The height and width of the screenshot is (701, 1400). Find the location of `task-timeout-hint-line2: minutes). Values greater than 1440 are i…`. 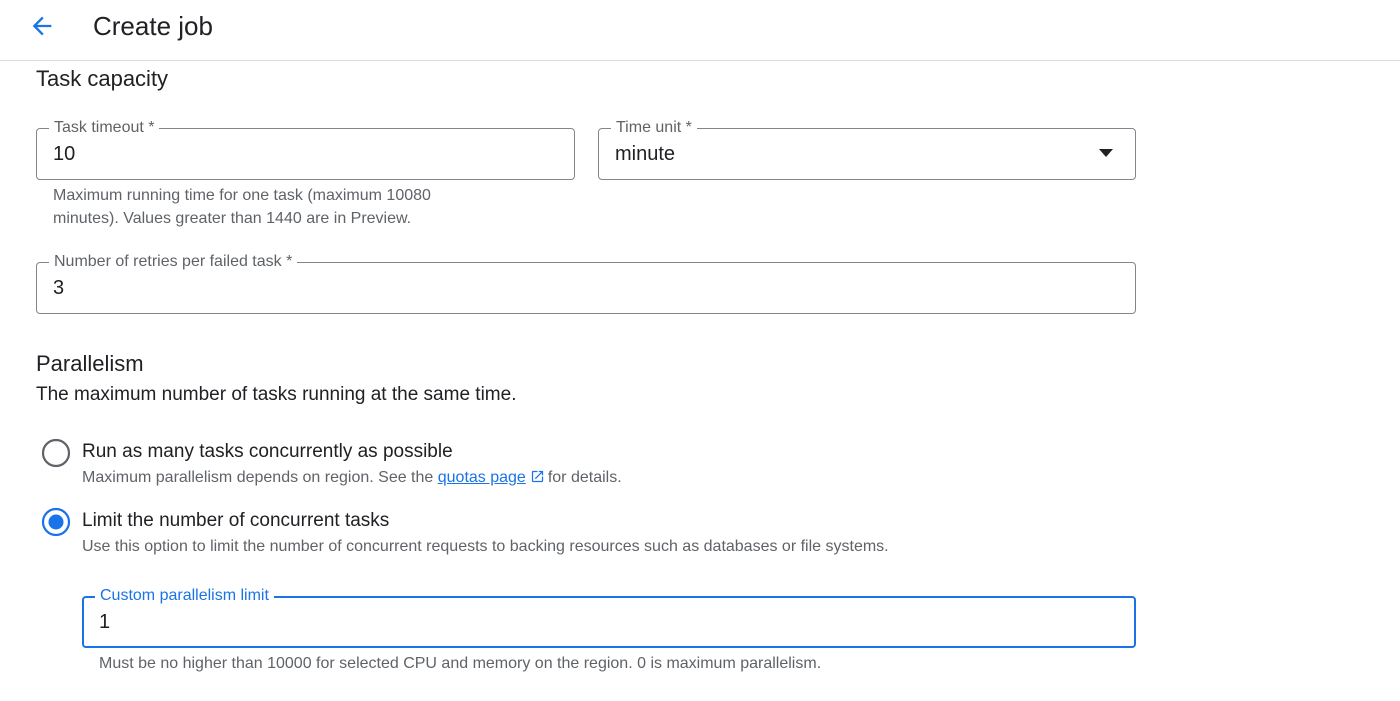

task-timeout-hint-line2: minutes). Values greater than 1440 are i… is located at coordinates (232, 218).